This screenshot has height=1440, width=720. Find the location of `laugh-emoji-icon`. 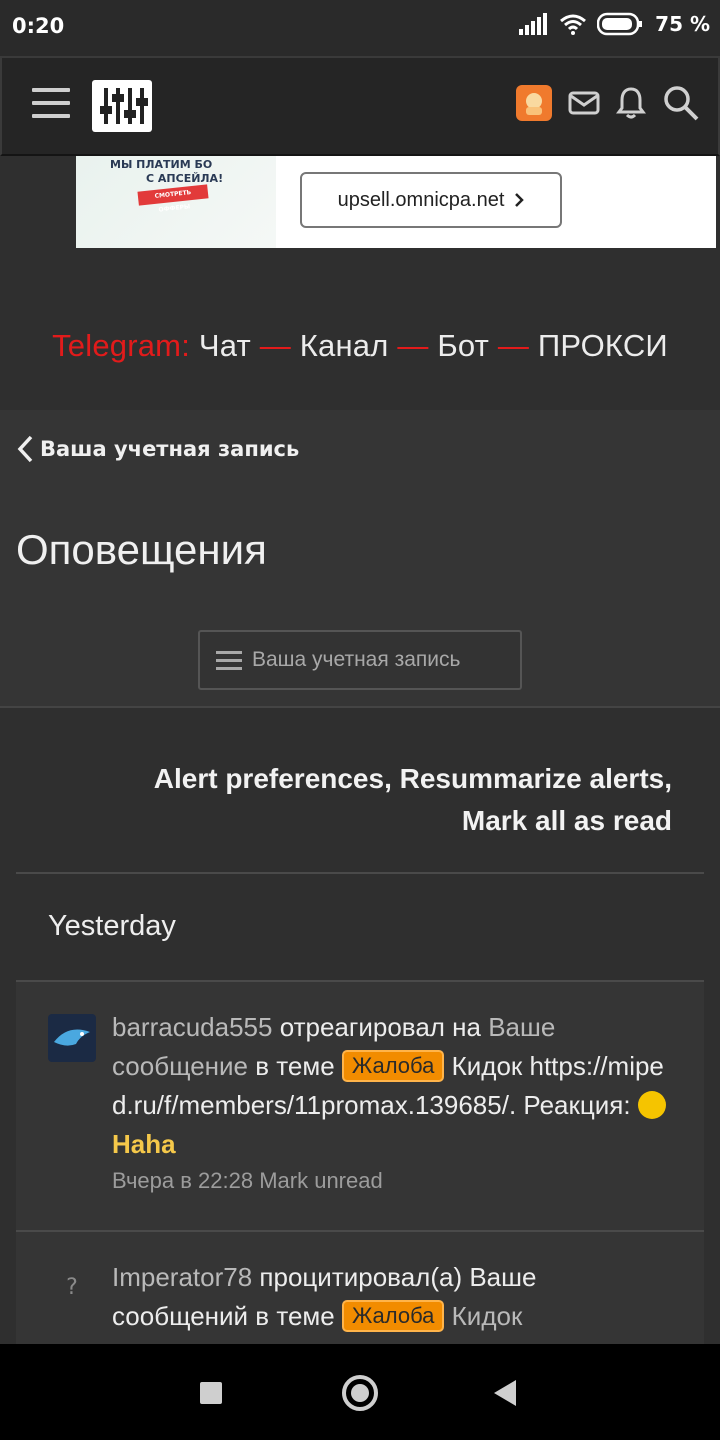

laugh-emoji-icon is located at coordinates (651, 1105).